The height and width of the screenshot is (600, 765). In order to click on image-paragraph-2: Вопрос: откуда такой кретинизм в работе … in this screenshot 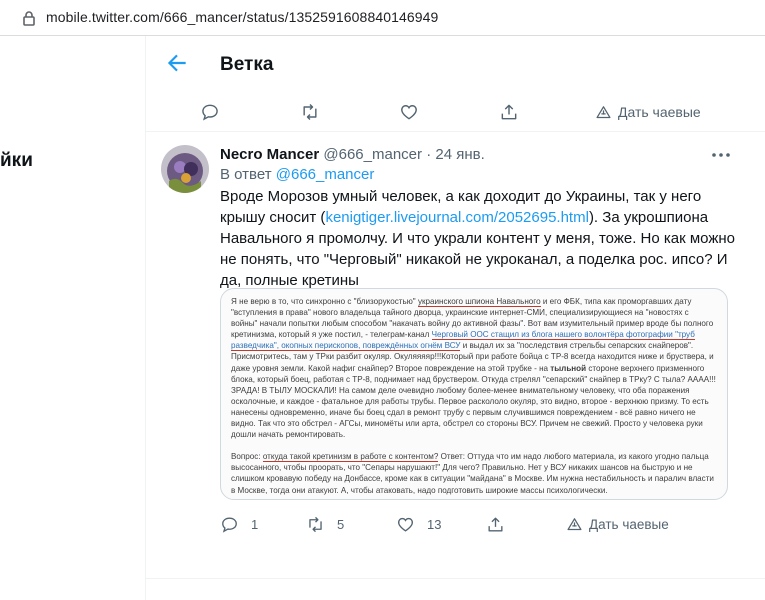, I will do `click(472, 473)`.